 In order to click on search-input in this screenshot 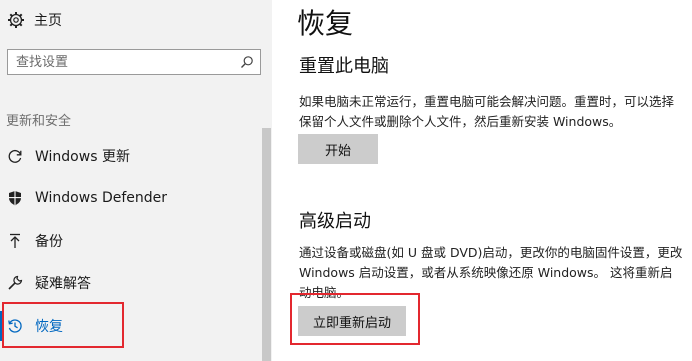, I will do `click(121, 62)`.